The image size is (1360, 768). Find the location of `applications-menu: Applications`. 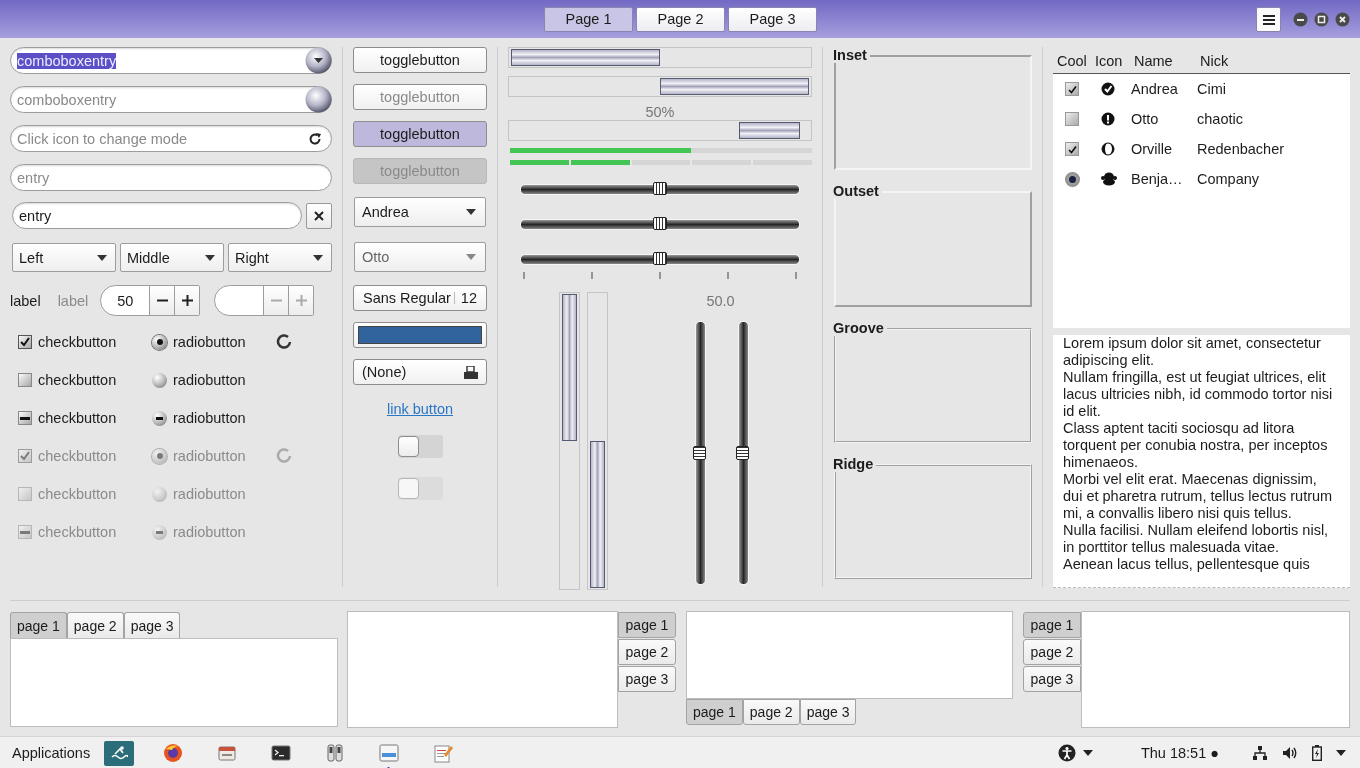

applications-menu: Applications is located at coordinates (51, 753).